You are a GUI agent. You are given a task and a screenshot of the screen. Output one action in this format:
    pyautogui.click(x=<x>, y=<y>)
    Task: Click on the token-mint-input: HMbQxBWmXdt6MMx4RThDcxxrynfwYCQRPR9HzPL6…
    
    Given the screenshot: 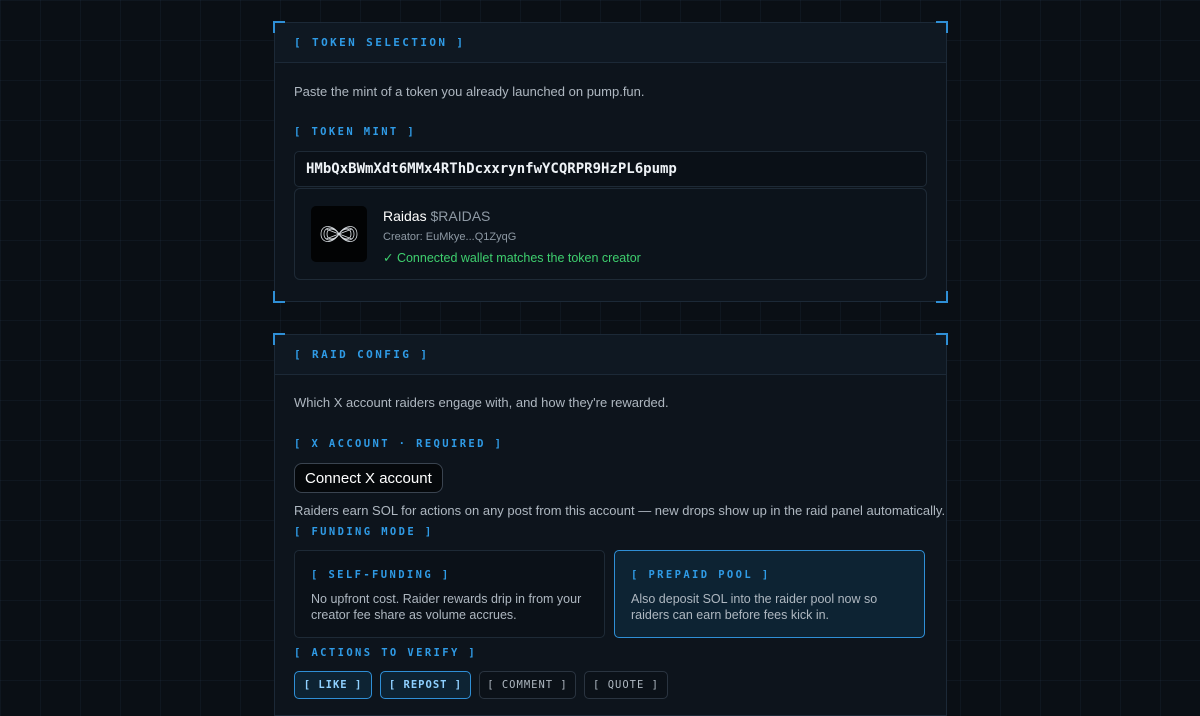 What is the action you would take?
    pyautogui.click(x=610, y=169)
    